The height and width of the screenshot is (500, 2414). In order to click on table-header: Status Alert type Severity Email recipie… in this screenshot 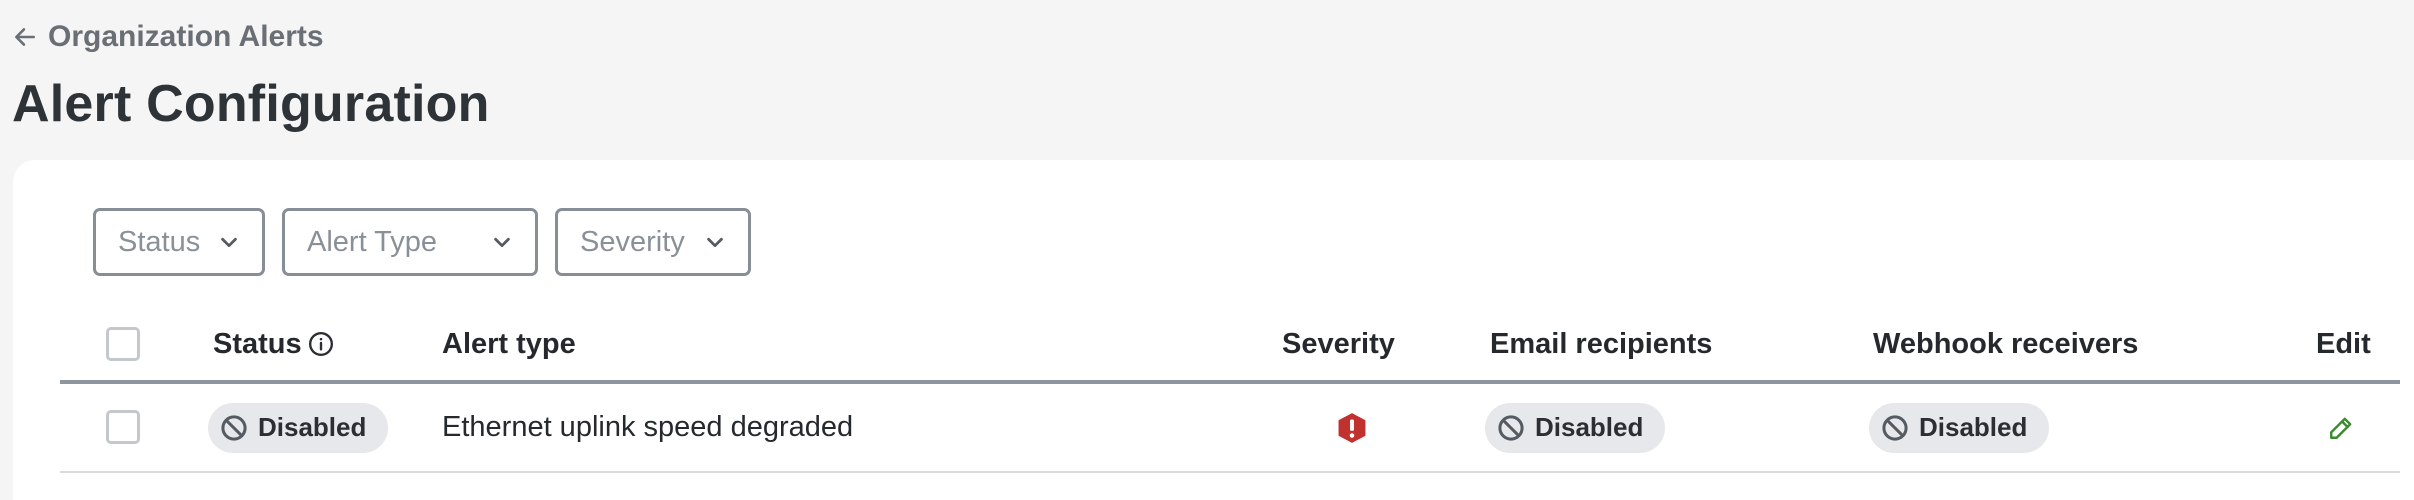, I will do `click(1230, 346)`.